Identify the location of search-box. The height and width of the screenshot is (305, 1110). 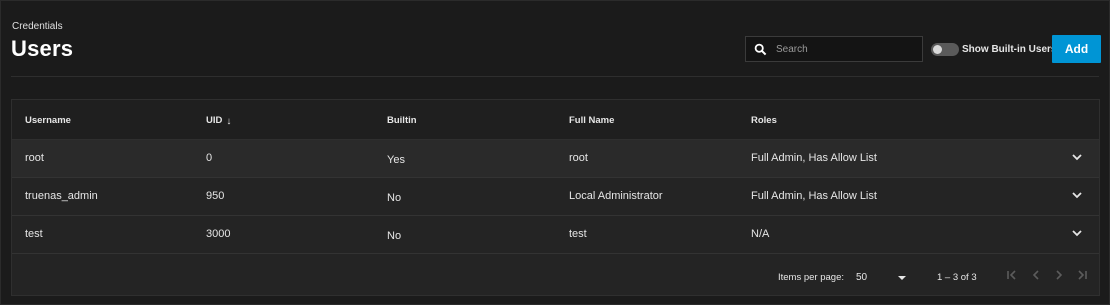
(834, 49).